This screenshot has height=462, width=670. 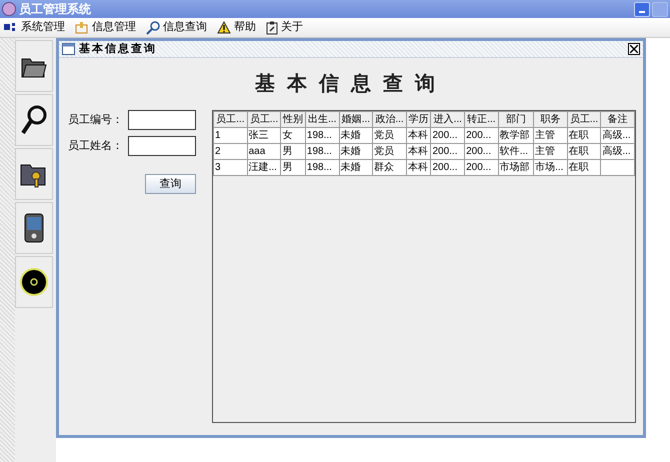 What do you see at coordinates (292, 27) in the screenshot?
I see `menu-item: 关于` at bounding box center [292, 27].